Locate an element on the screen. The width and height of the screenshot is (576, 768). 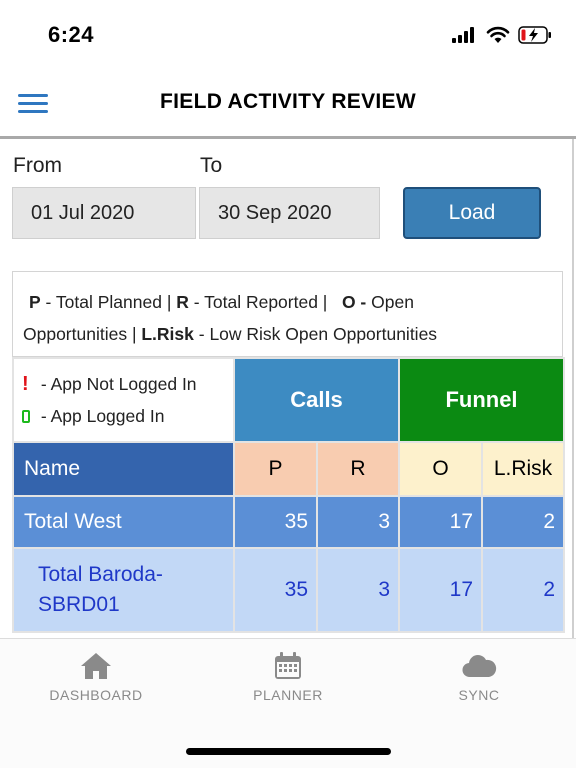
column-header-name: Name is located at coordinates (123, 469).